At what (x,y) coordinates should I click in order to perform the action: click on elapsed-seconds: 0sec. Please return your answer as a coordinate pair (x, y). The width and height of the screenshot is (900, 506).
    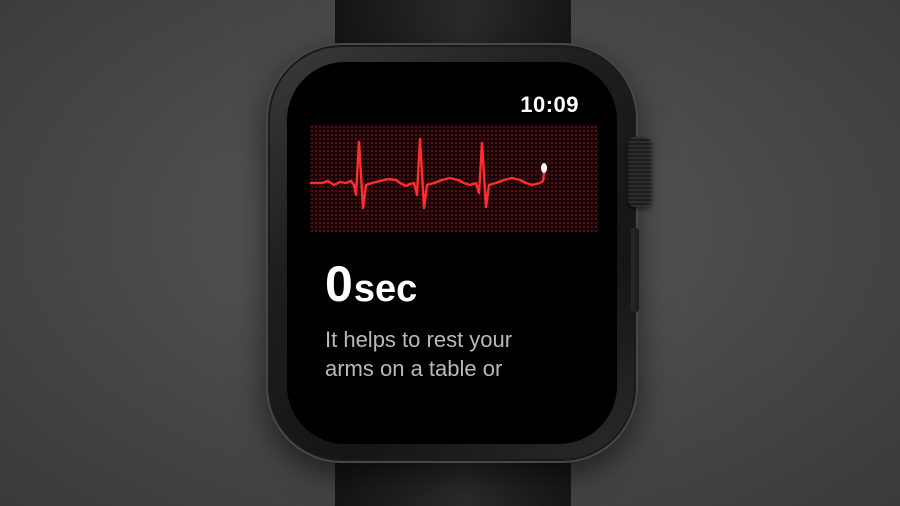
    Looking at the image, I should click on (371, 284).